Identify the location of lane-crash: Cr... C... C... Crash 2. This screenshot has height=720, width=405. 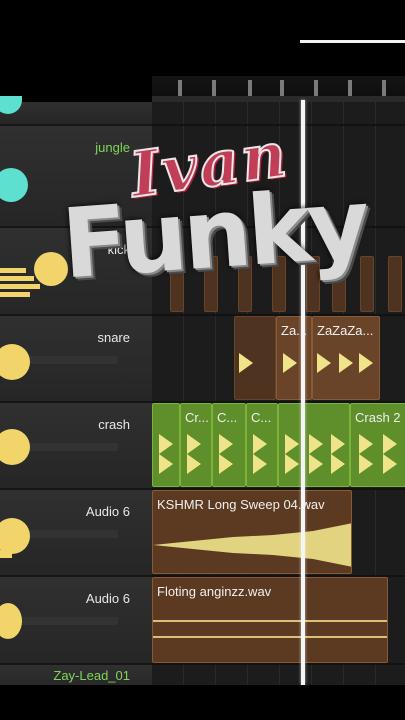
(278, 446).